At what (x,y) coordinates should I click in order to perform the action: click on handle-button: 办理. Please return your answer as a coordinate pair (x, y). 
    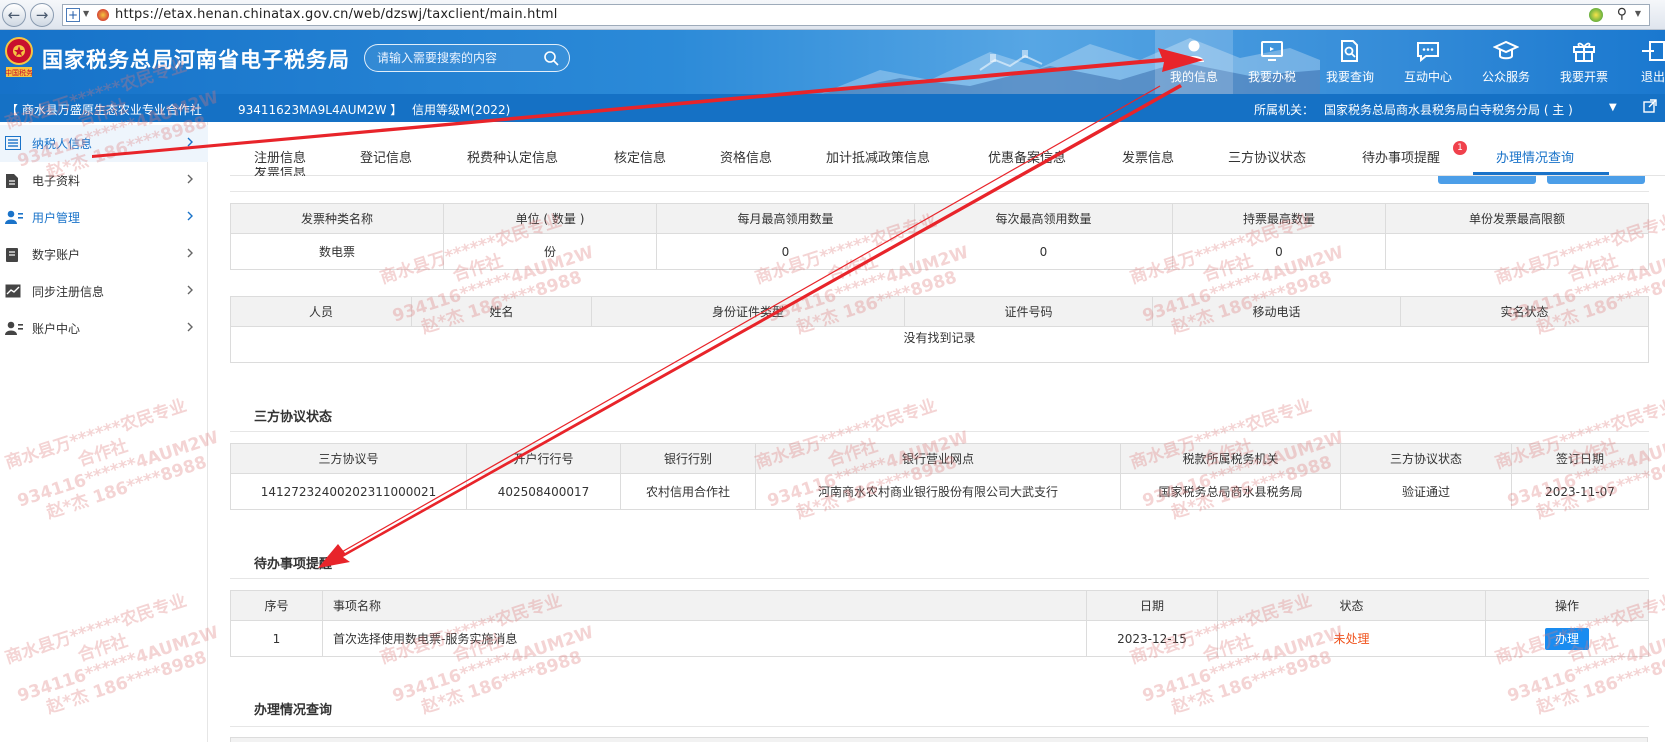
    Looking at the image, I should click on (1567, 638).